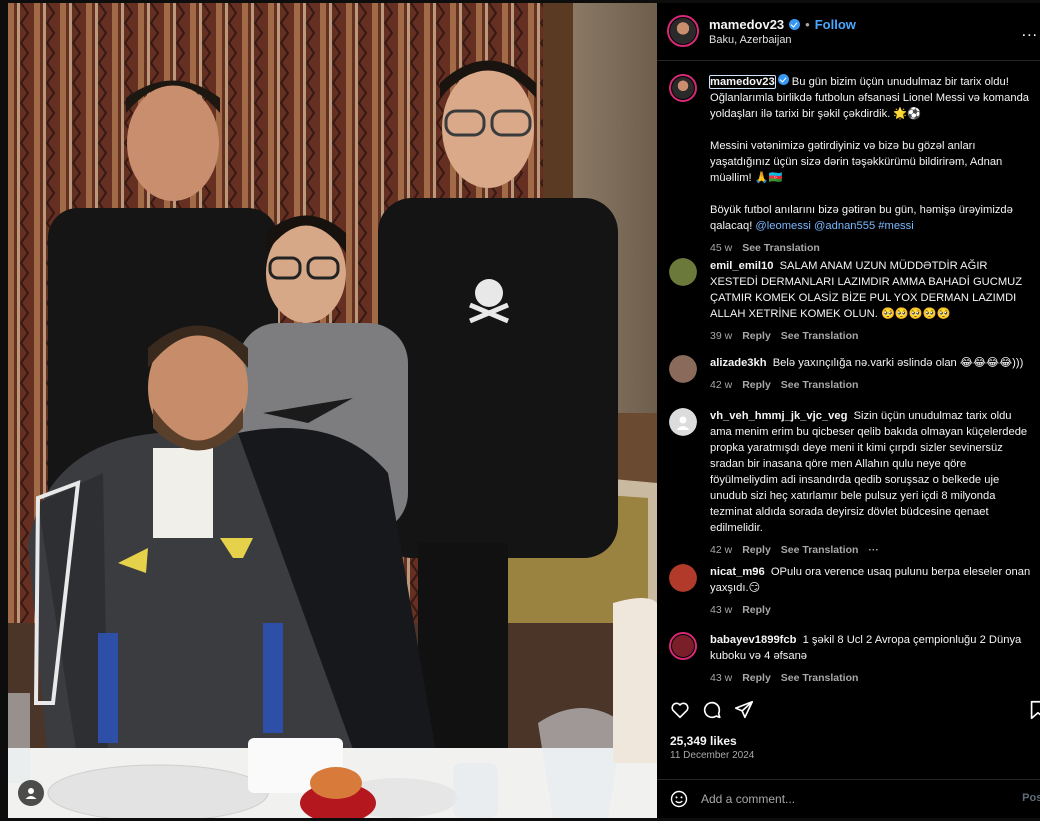 This screenshot has height=821, width=1040. What do you see at coordinates (1033, 710) in the screenshot?
I see `bookmark-icon` at bounding box center [1033, 710].